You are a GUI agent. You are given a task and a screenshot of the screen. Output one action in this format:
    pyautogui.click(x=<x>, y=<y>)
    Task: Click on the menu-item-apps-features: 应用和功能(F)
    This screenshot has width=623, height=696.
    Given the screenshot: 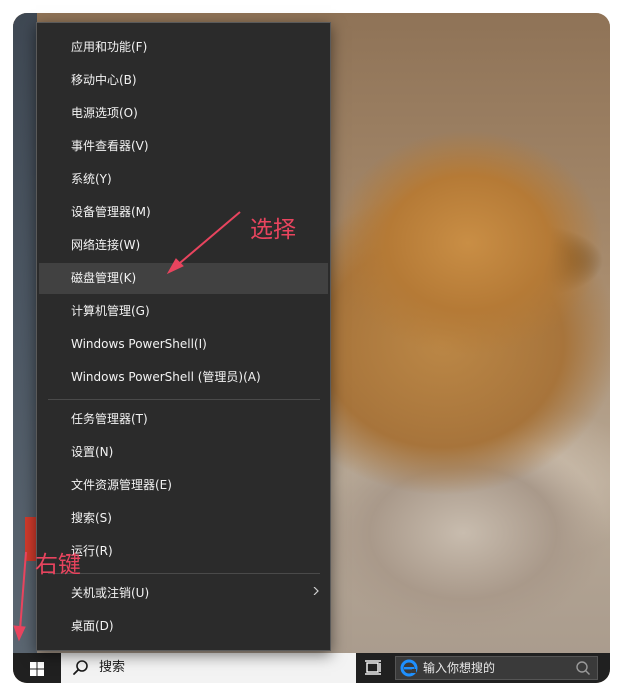 What is the action you would take?
    pyautogui.click(x=183, y=47)
    